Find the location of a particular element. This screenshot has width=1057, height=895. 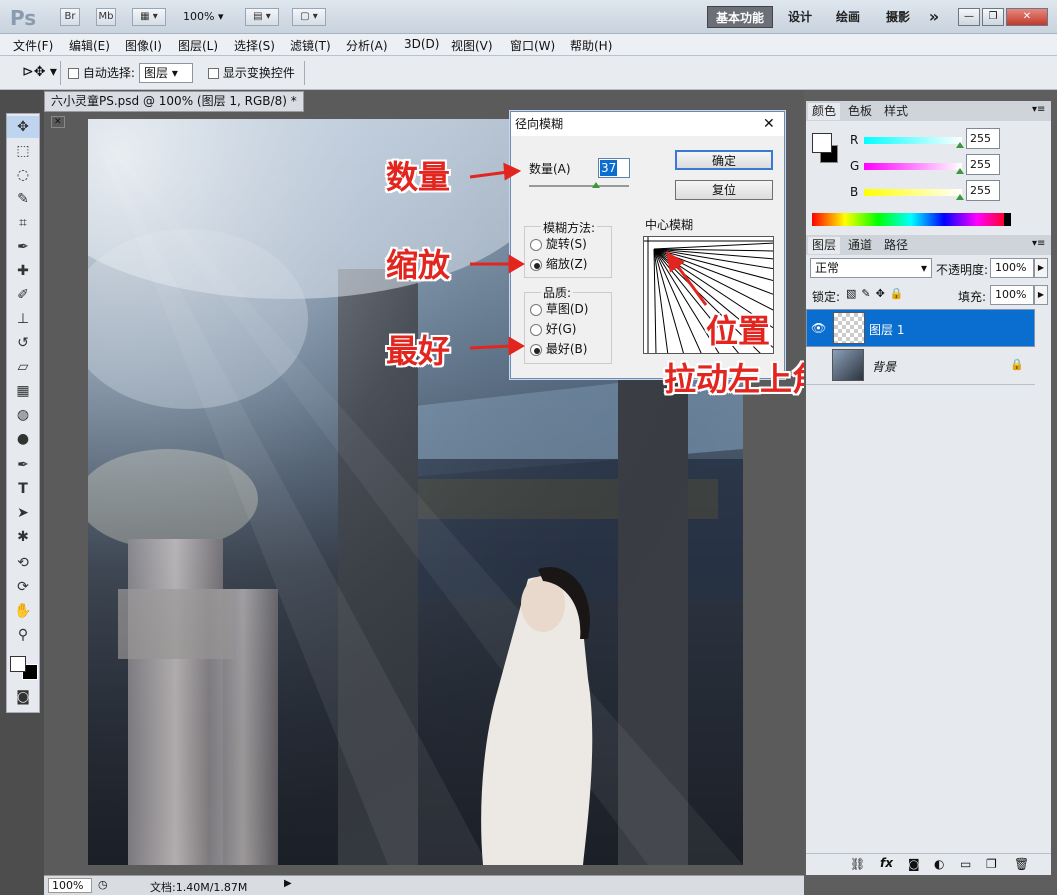

new-group-icon: ▭ is located at coordinates (965, 864).